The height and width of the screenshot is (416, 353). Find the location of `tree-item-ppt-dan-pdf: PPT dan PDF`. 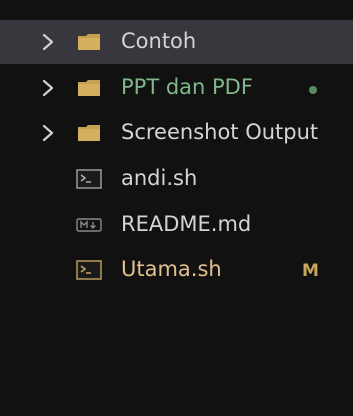

tree-item-ppt-dan-pdf: PPT dan PDF is located at coordinates (176, 88).